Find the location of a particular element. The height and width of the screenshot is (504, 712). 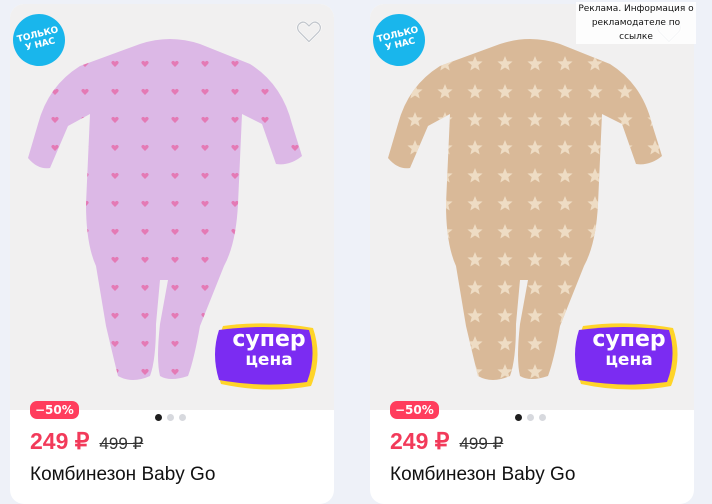

favorite-heart-icon is located at coordinates (309, 31).